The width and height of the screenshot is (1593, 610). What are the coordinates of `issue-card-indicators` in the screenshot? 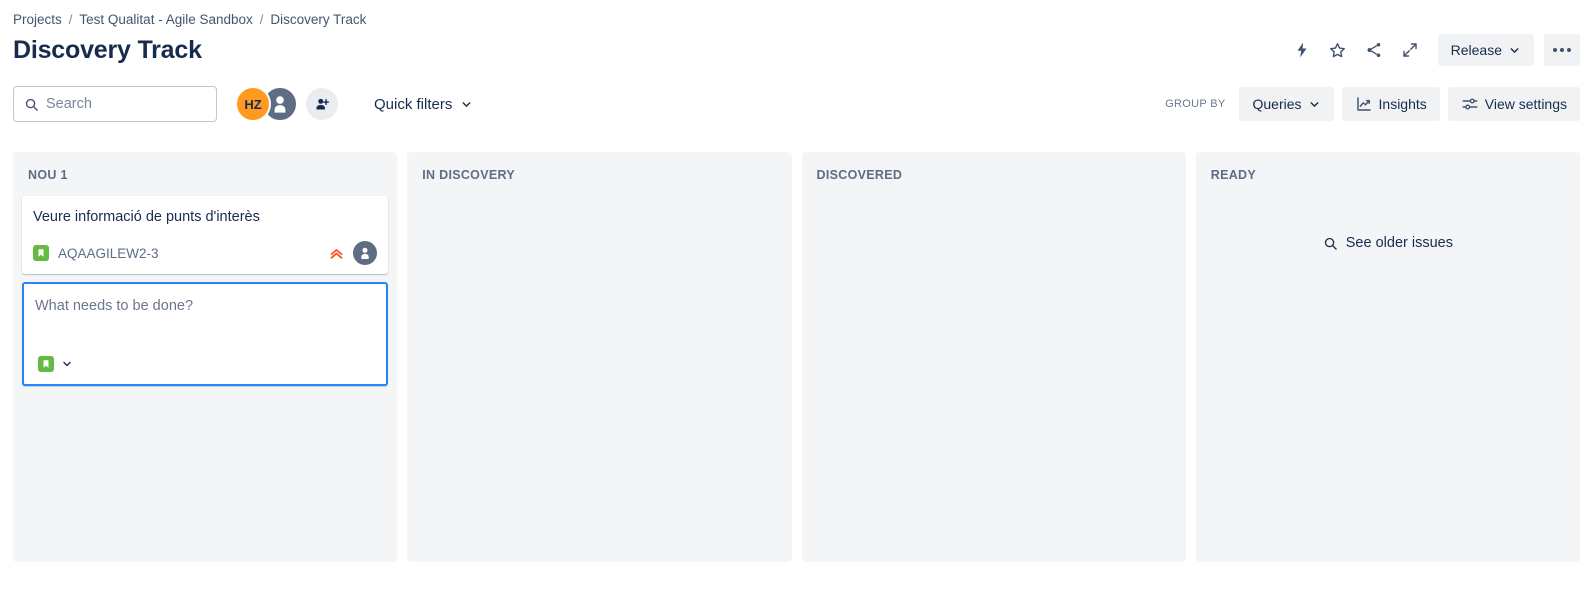 It's located at (353, 253).